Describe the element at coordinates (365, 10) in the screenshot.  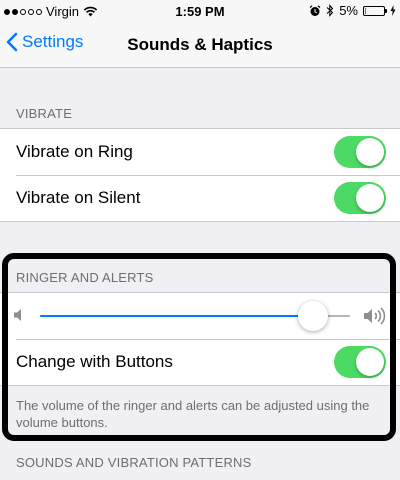
I see `battery-level` at that location.